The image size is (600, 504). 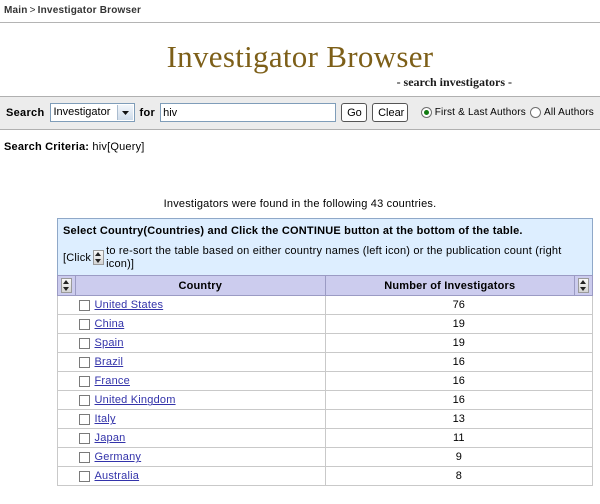 What do you see at coordinates (535, 113) in the screenshot?
I see `radio-icon-all-authors` at bounding box center [535, 113].